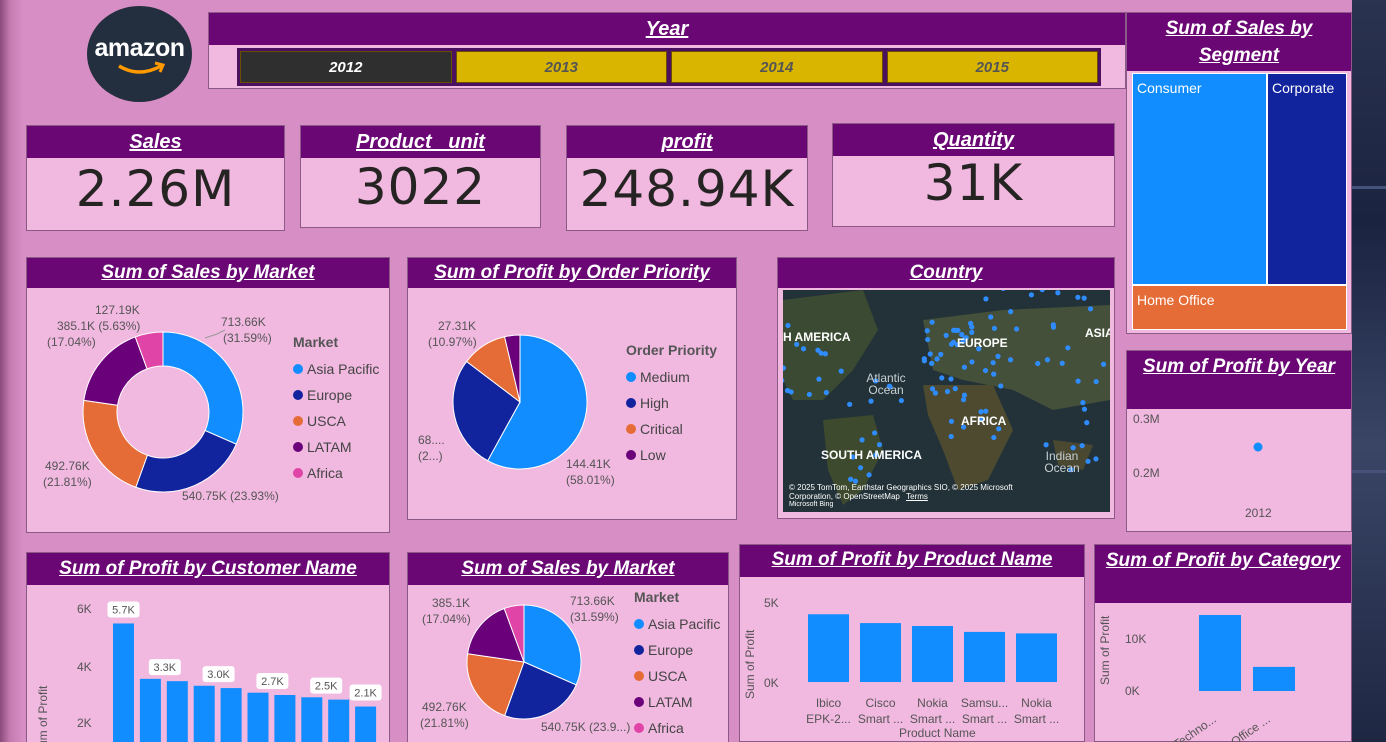 This screenshot has width=1386, height=742. What do you see at coordinates (420, 176) in the screenshot?
I see `kpi-card-product-unit: Product unit 3022` at bounding box center [420, 176].